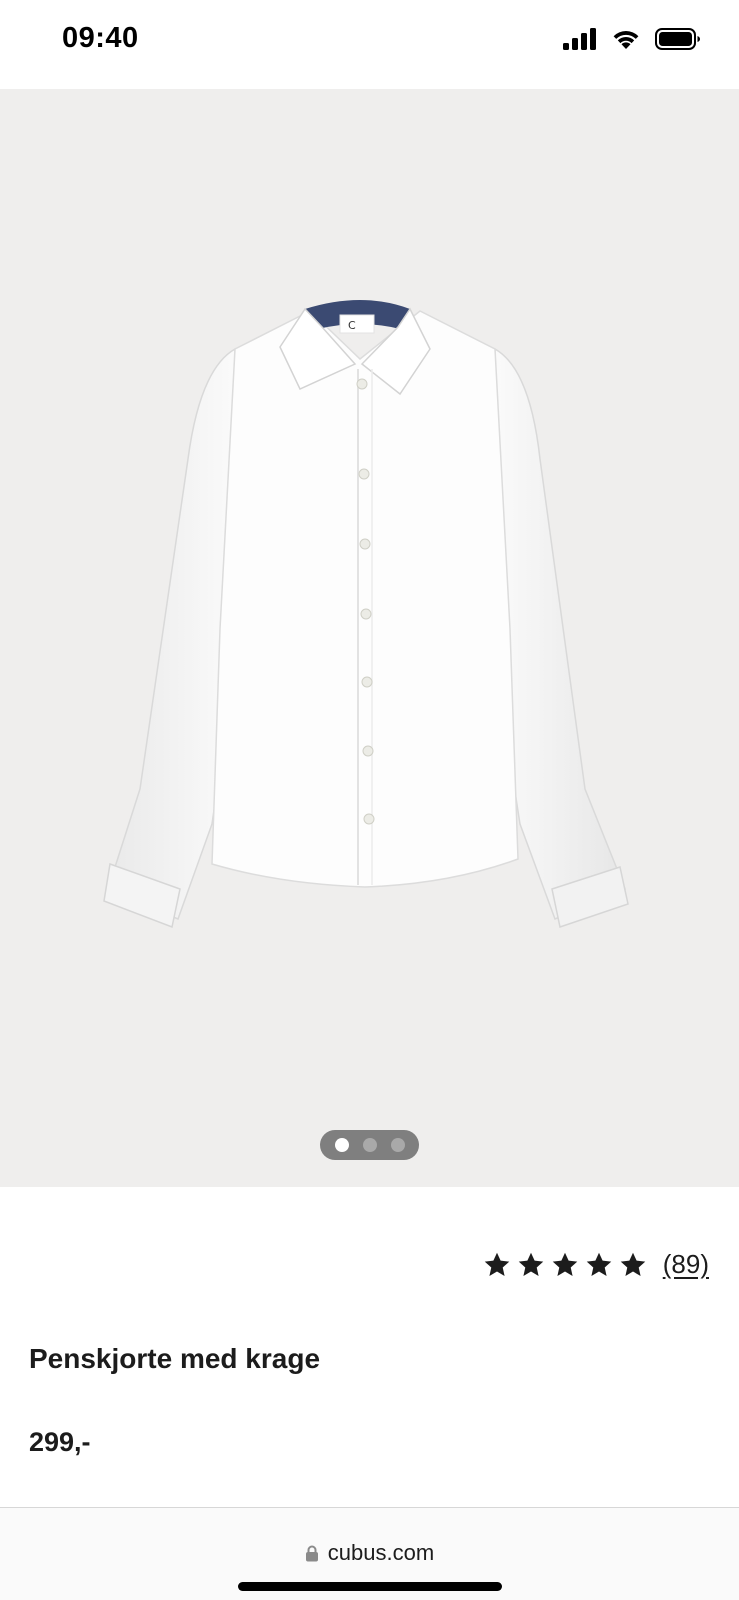 The width and height of the screenshot is (739, 1600). Describe the element at coordinates (381, 1553) in the screenshot. I see `url-text: cubus.com` at that location.